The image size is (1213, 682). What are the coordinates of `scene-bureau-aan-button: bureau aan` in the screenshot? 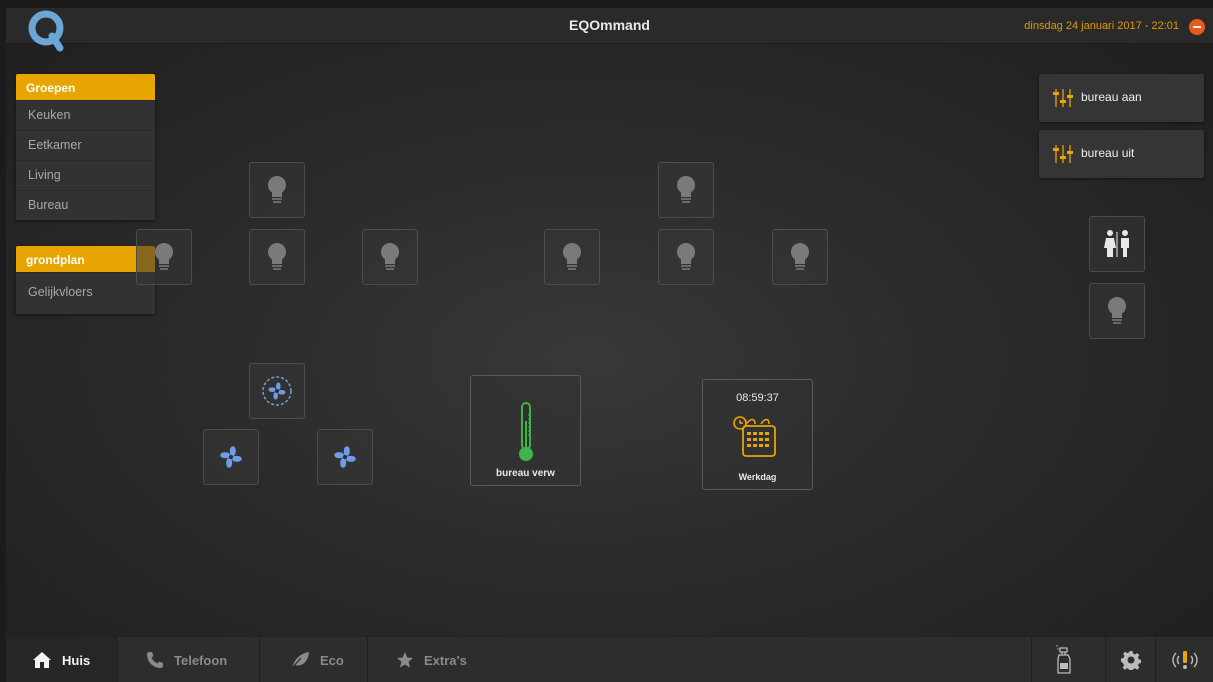 It's located at (1121, 98).